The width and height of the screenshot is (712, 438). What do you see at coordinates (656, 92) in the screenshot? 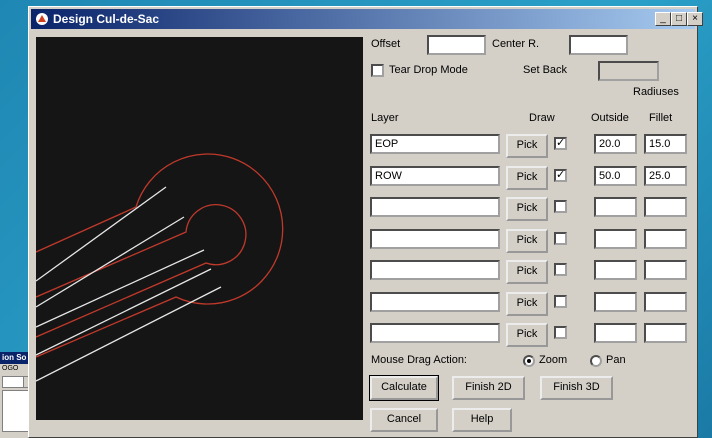
I see `radiuses-header: Radiuses` at bounding box center [656, 92].